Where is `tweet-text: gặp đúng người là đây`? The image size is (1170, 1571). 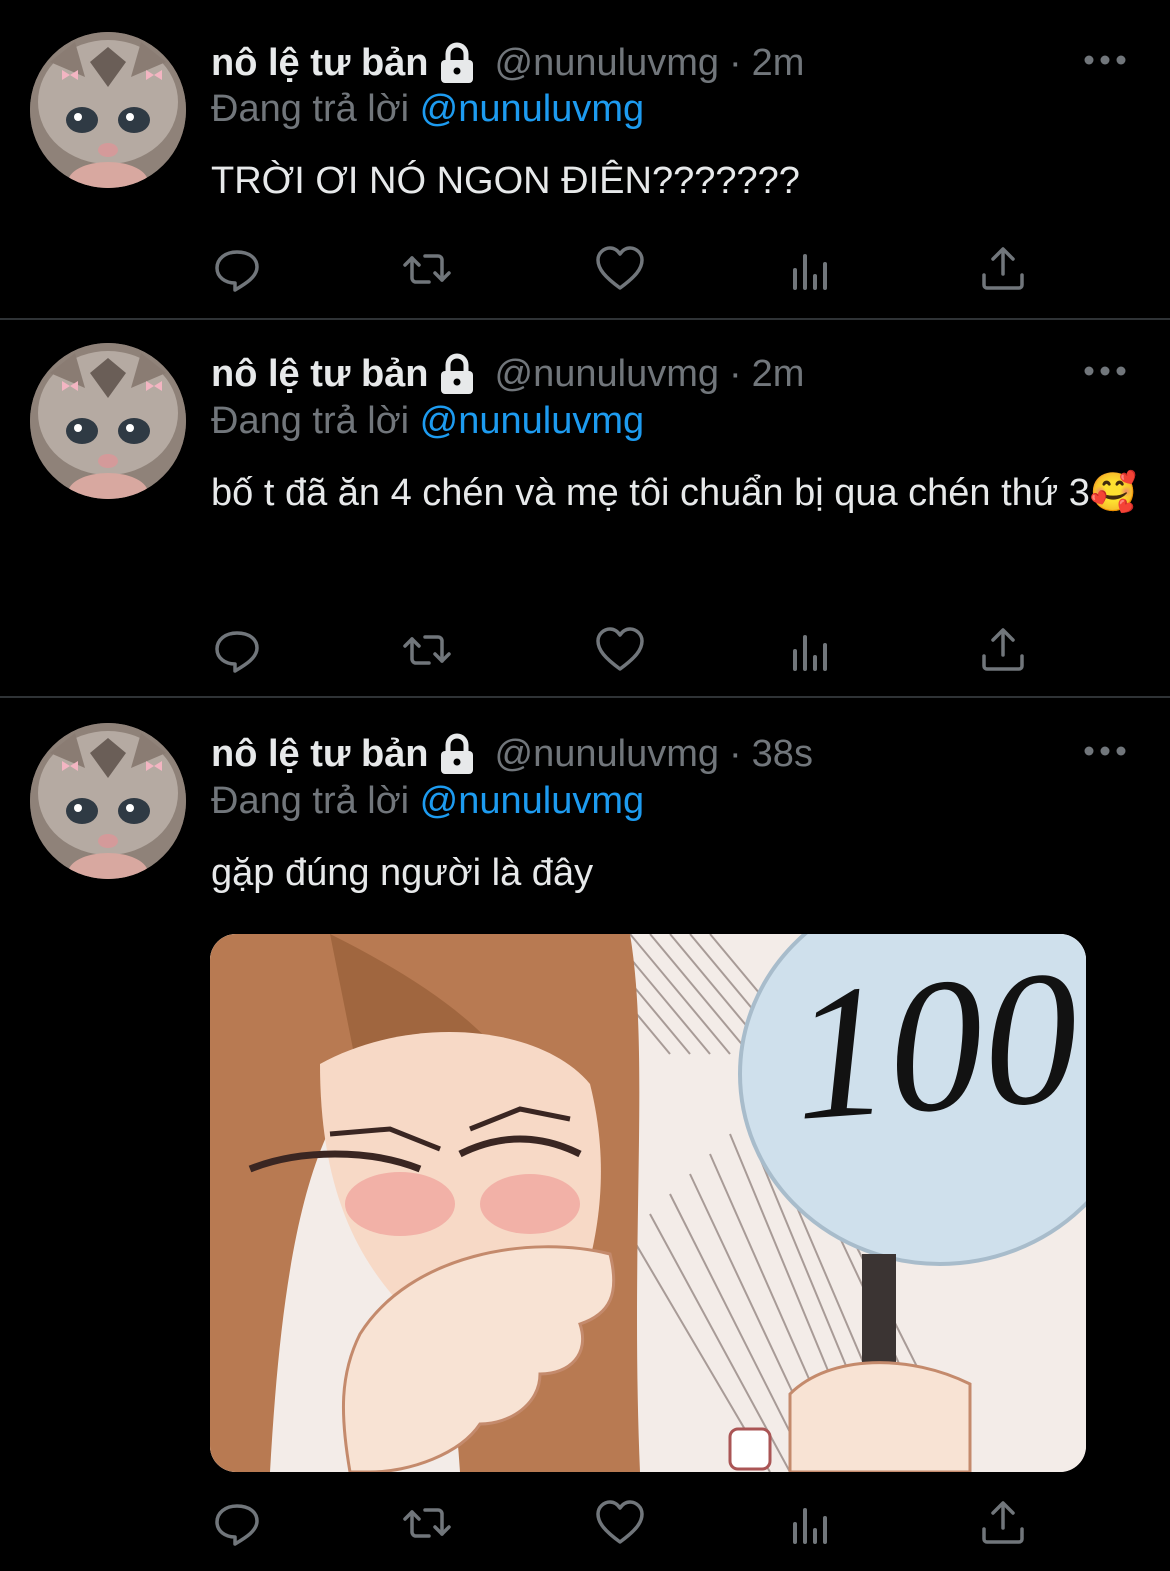 tweet-text: gặp đúng người là đây is located at coordinates (402, 873).